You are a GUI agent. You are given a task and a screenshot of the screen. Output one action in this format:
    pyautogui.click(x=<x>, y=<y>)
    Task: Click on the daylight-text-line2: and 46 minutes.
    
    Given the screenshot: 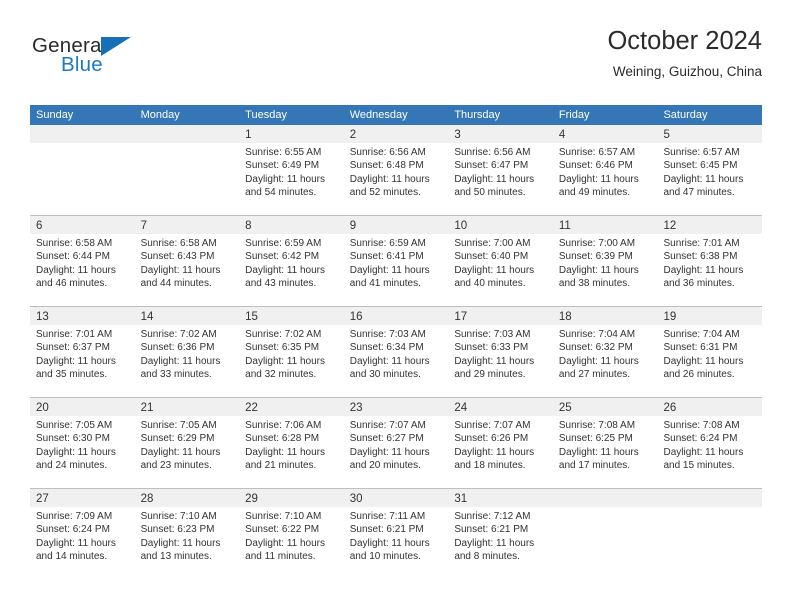 What is the action you would take?
    pyautogui.click(x=72, y=284)
    